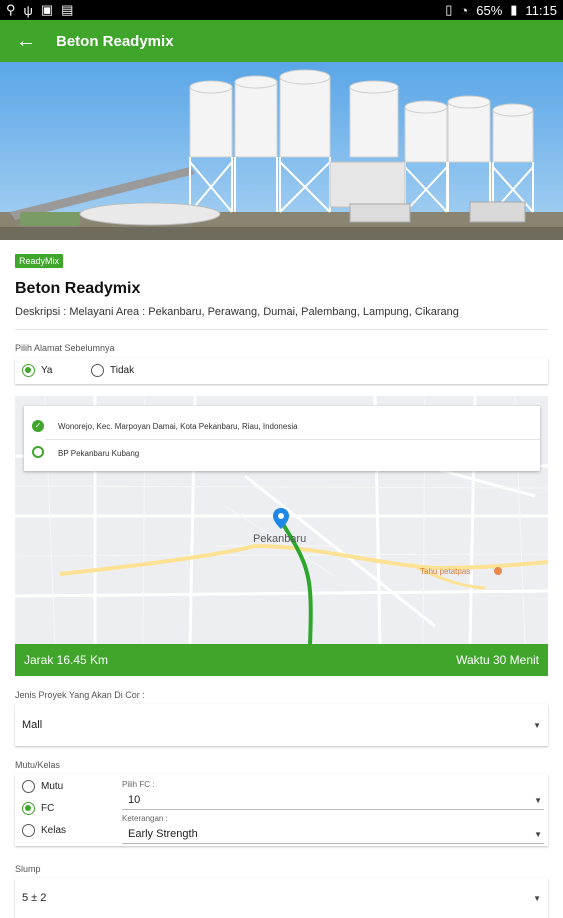 The height and width of the screenshot is (918, 563). What do you see at coordinates (47, 370) in the screenshot?
I see `radio-ya-label: Ya` at bounding box center [47, 370].